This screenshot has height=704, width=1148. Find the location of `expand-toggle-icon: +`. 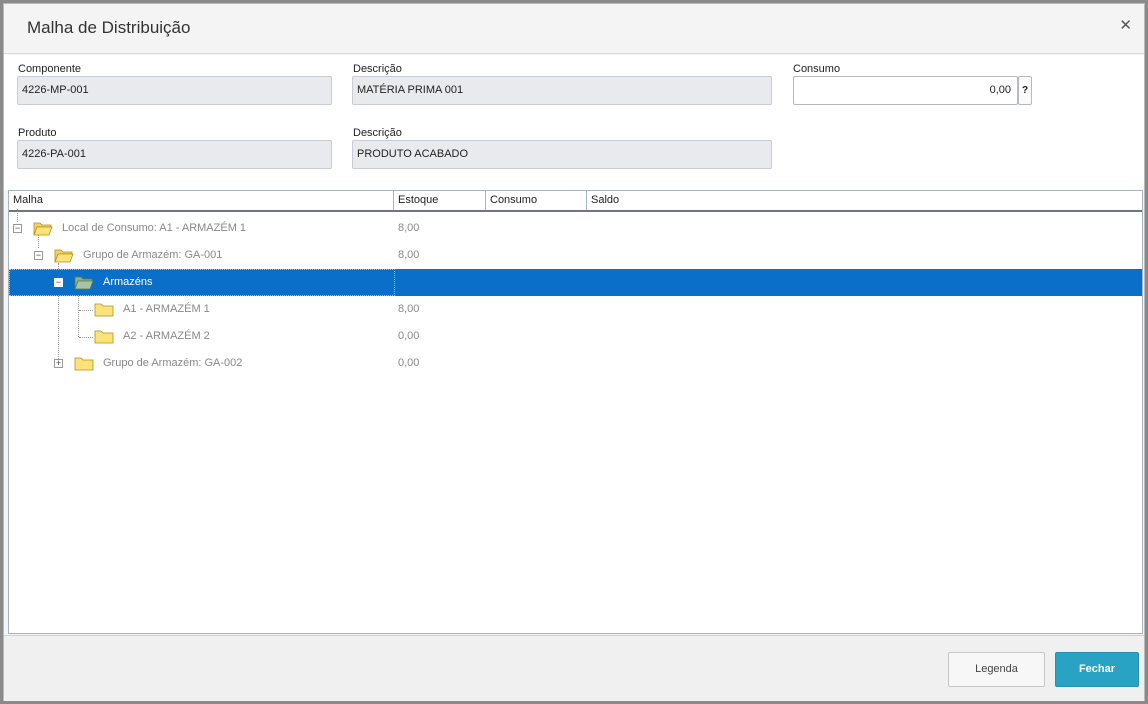

expand-toggle-icon: + is located at coordinates (58, 363).